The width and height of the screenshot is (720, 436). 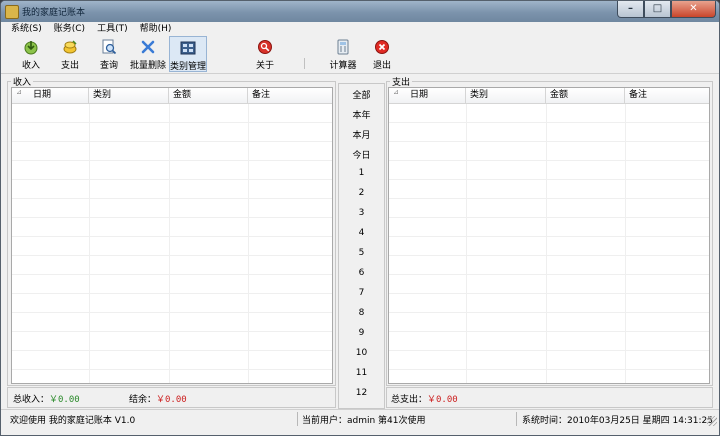 I want to click on calculator-icon, so click(x=343, y=47).